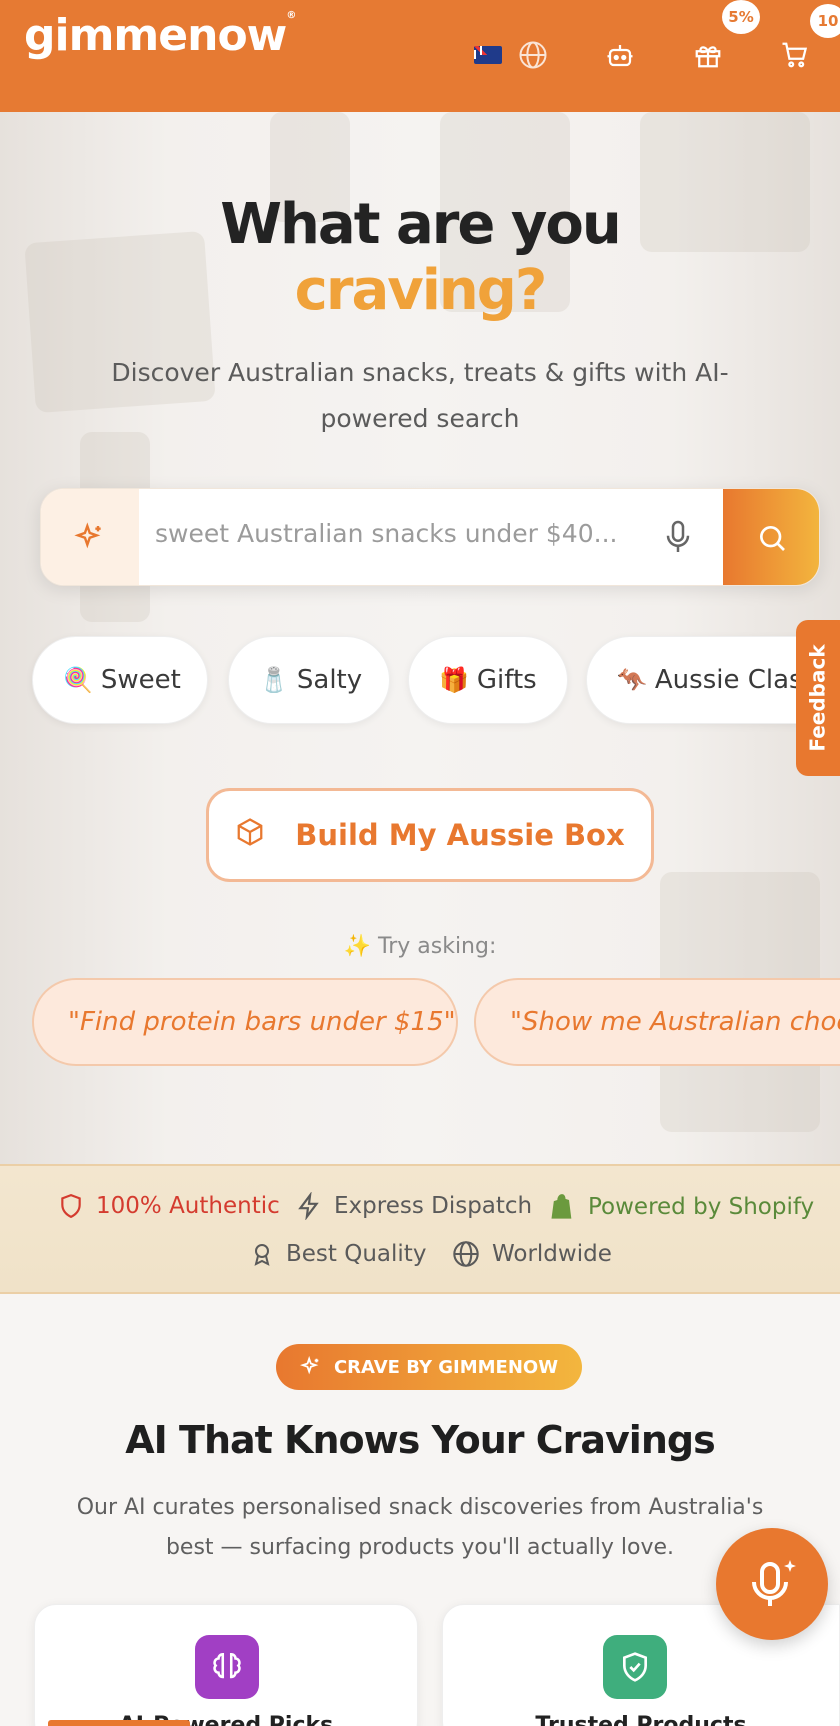 Image resolution: width=840 pixels, height=1726 pixels. What do you see at coordinates (420, 1440) in the screenshot?
I see `section-title: AI That Knows Your Cravings` at bounding box center [420, 1440].